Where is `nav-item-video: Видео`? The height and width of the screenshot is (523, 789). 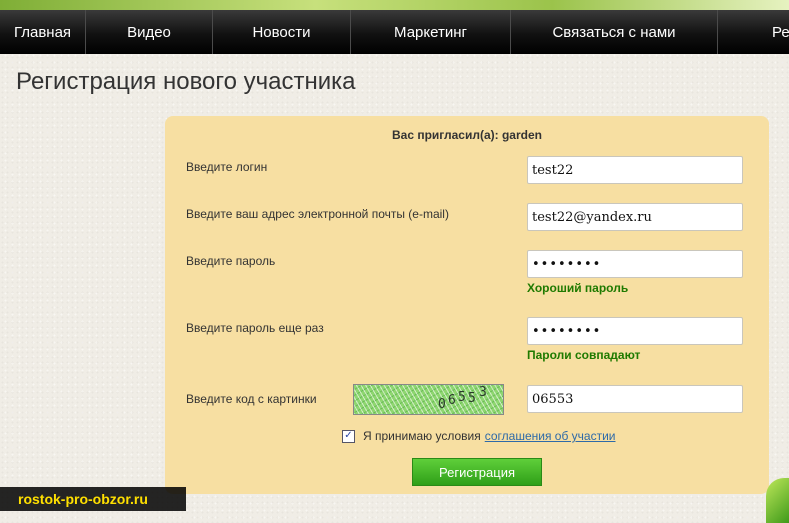 nav-item-video: Видео is located at coordinates (149, 32).